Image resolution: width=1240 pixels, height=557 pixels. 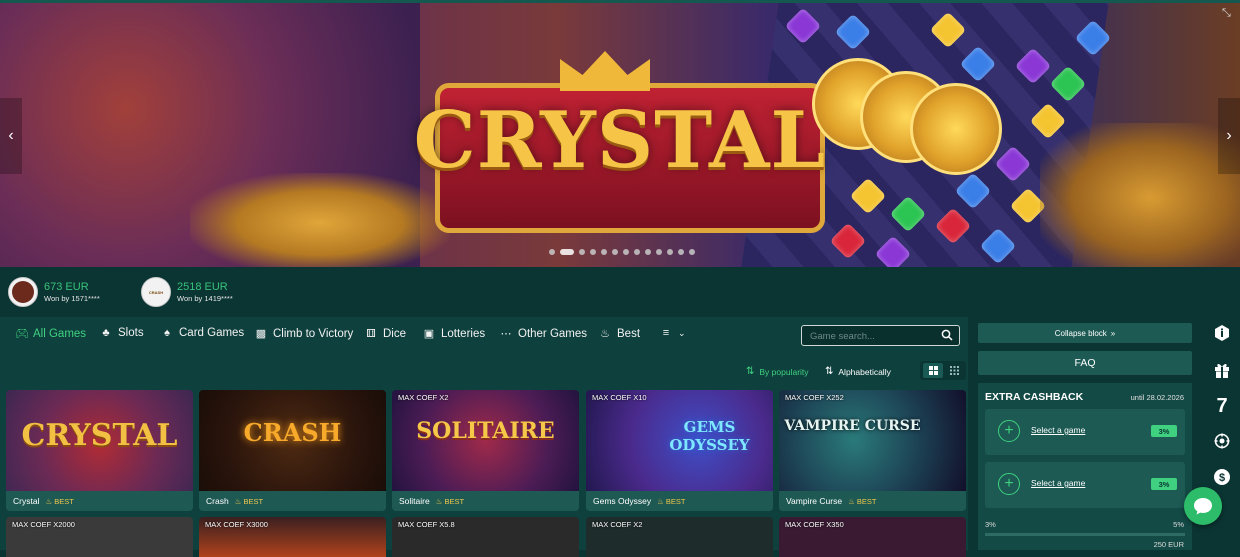 What do you see at coordinates (1229, 136) in the screenshot?
I see `banner-next-arrow: ›` at bounding box center [1229, 136].